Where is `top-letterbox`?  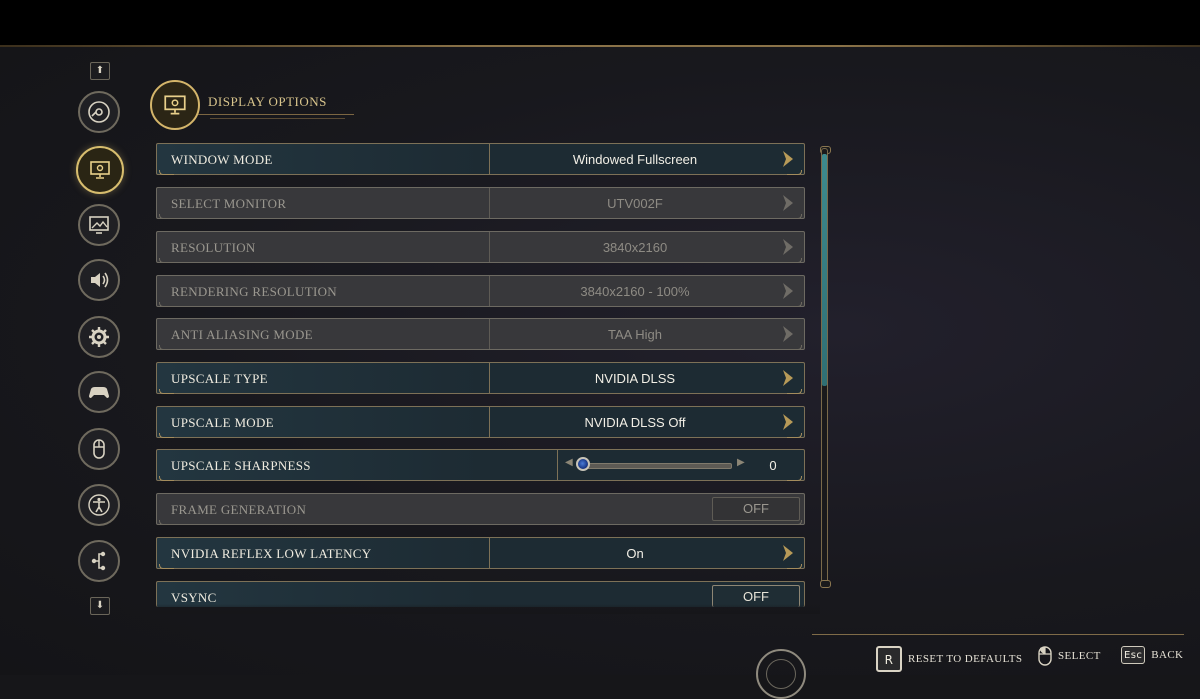 top-letterbox is located at coordinates (600, 23).